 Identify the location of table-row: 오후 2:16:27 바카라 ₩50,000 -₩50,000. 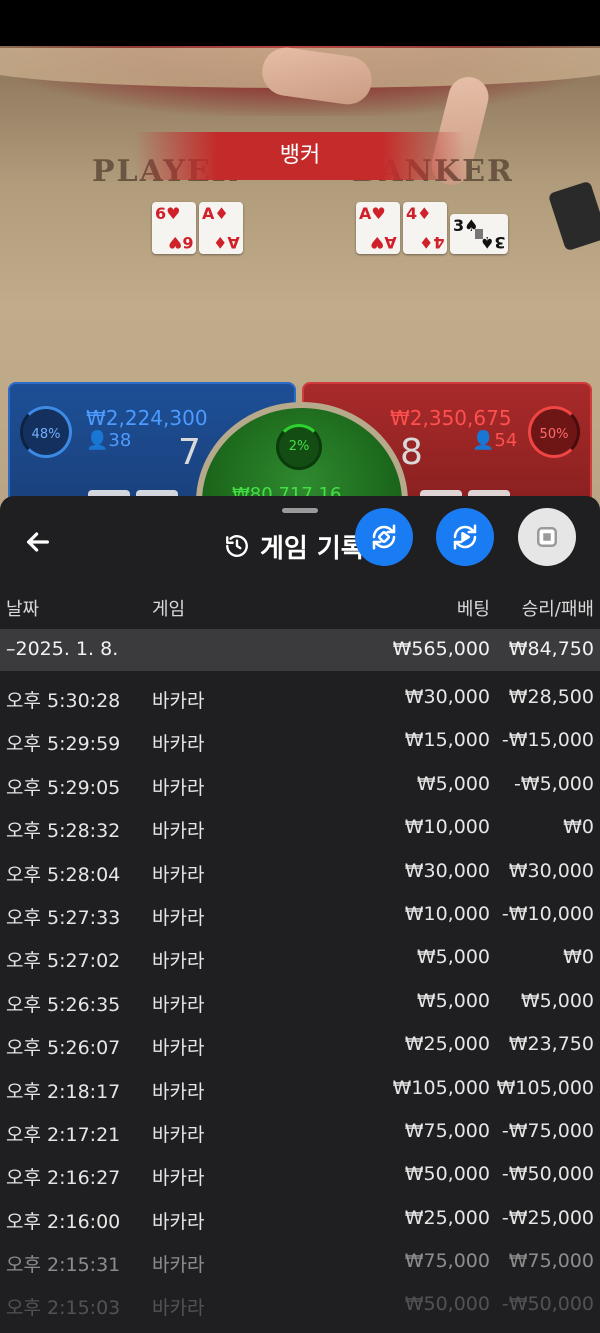
(300, 1174).